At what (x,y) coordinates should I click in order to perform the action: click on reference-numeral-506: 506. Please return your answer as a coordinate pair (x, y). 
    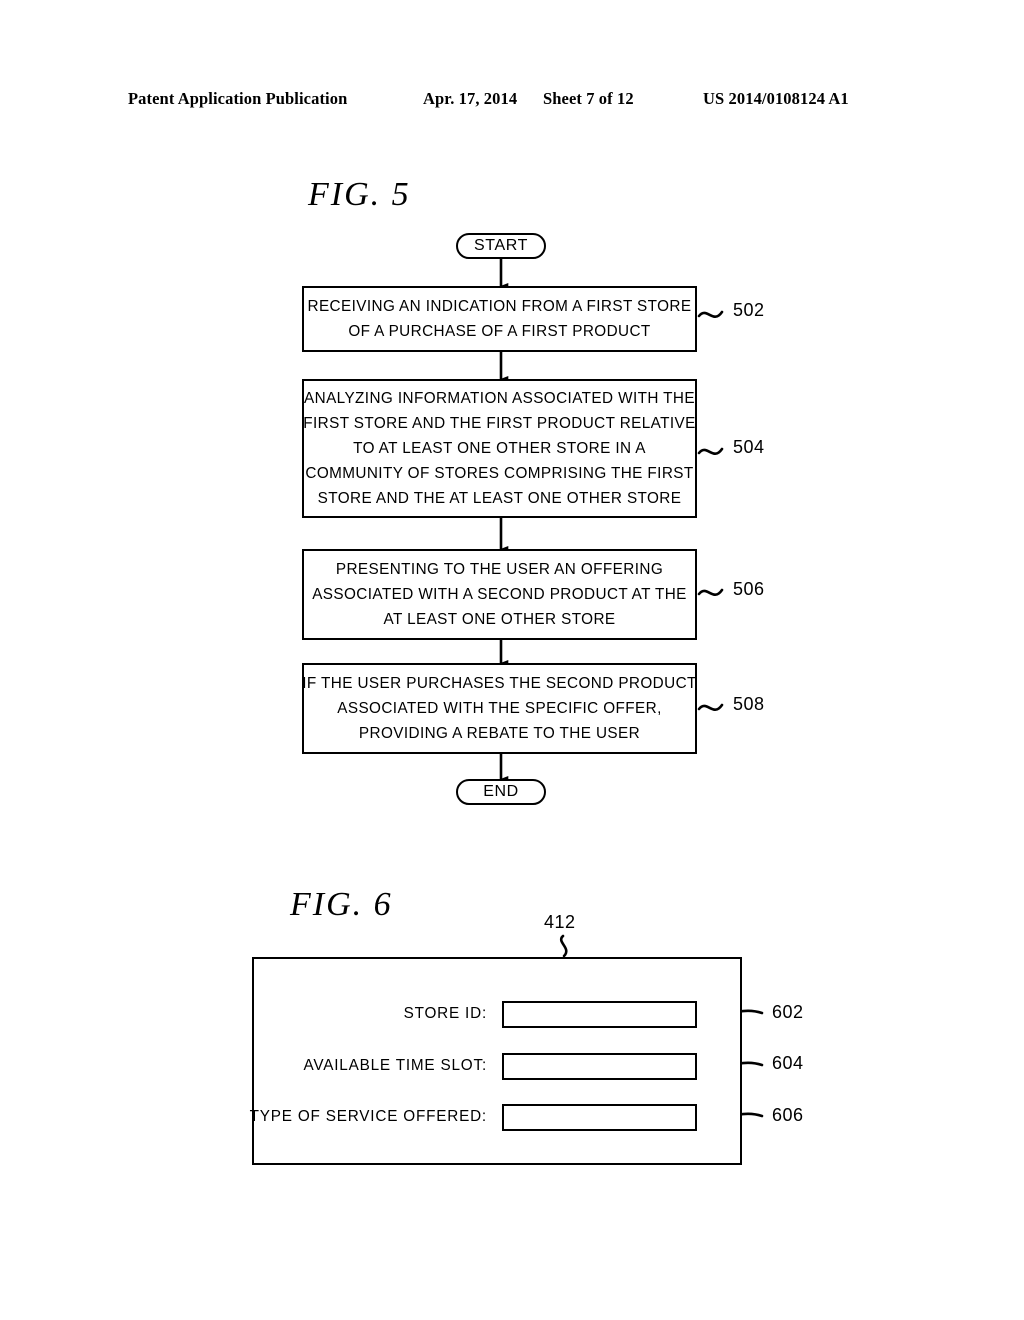
    Looking at the image, I should click on (749, 589).